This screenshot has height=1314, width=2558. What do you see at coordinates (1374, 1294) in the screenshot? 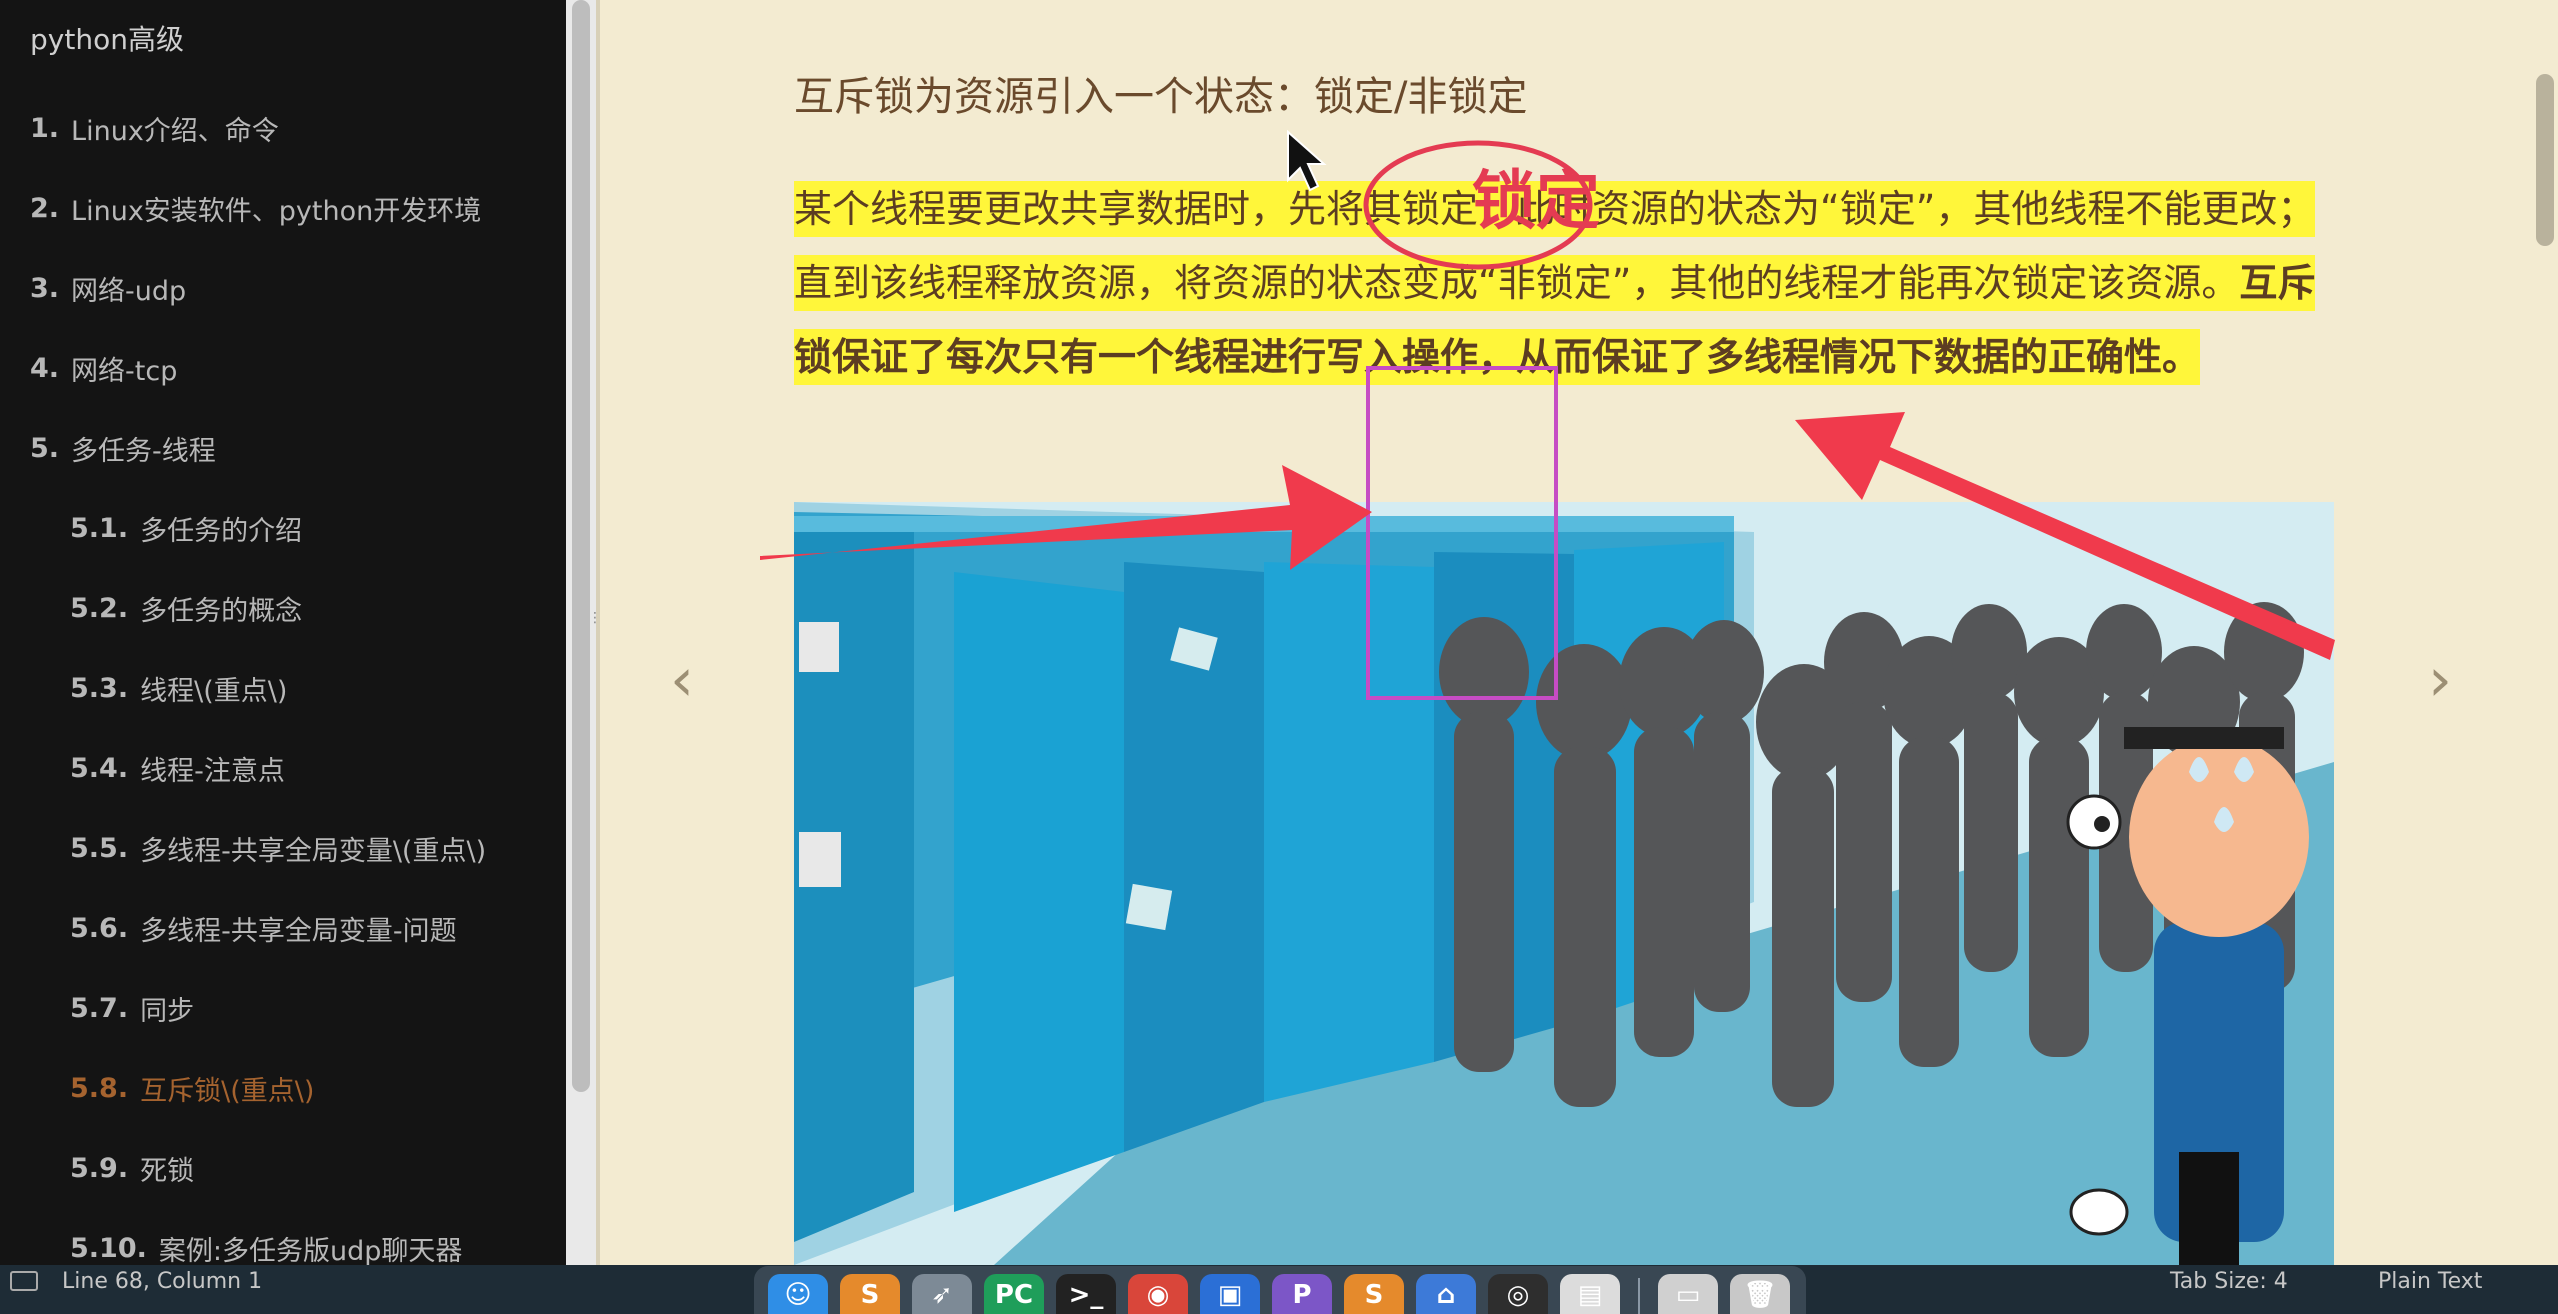
I see `sublime-icon-2: S` at bounding box center [1374, 1294].